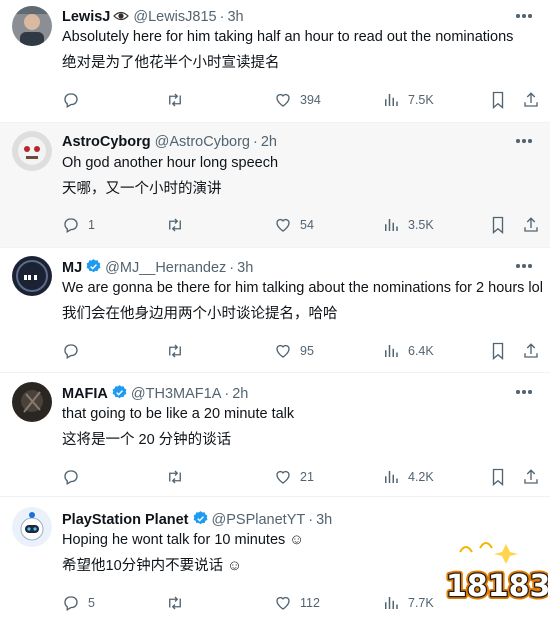 Image resolution: width=550 pixels, height=618 pixels. I want to click on views-button: 4.2K, so click(408, 477).